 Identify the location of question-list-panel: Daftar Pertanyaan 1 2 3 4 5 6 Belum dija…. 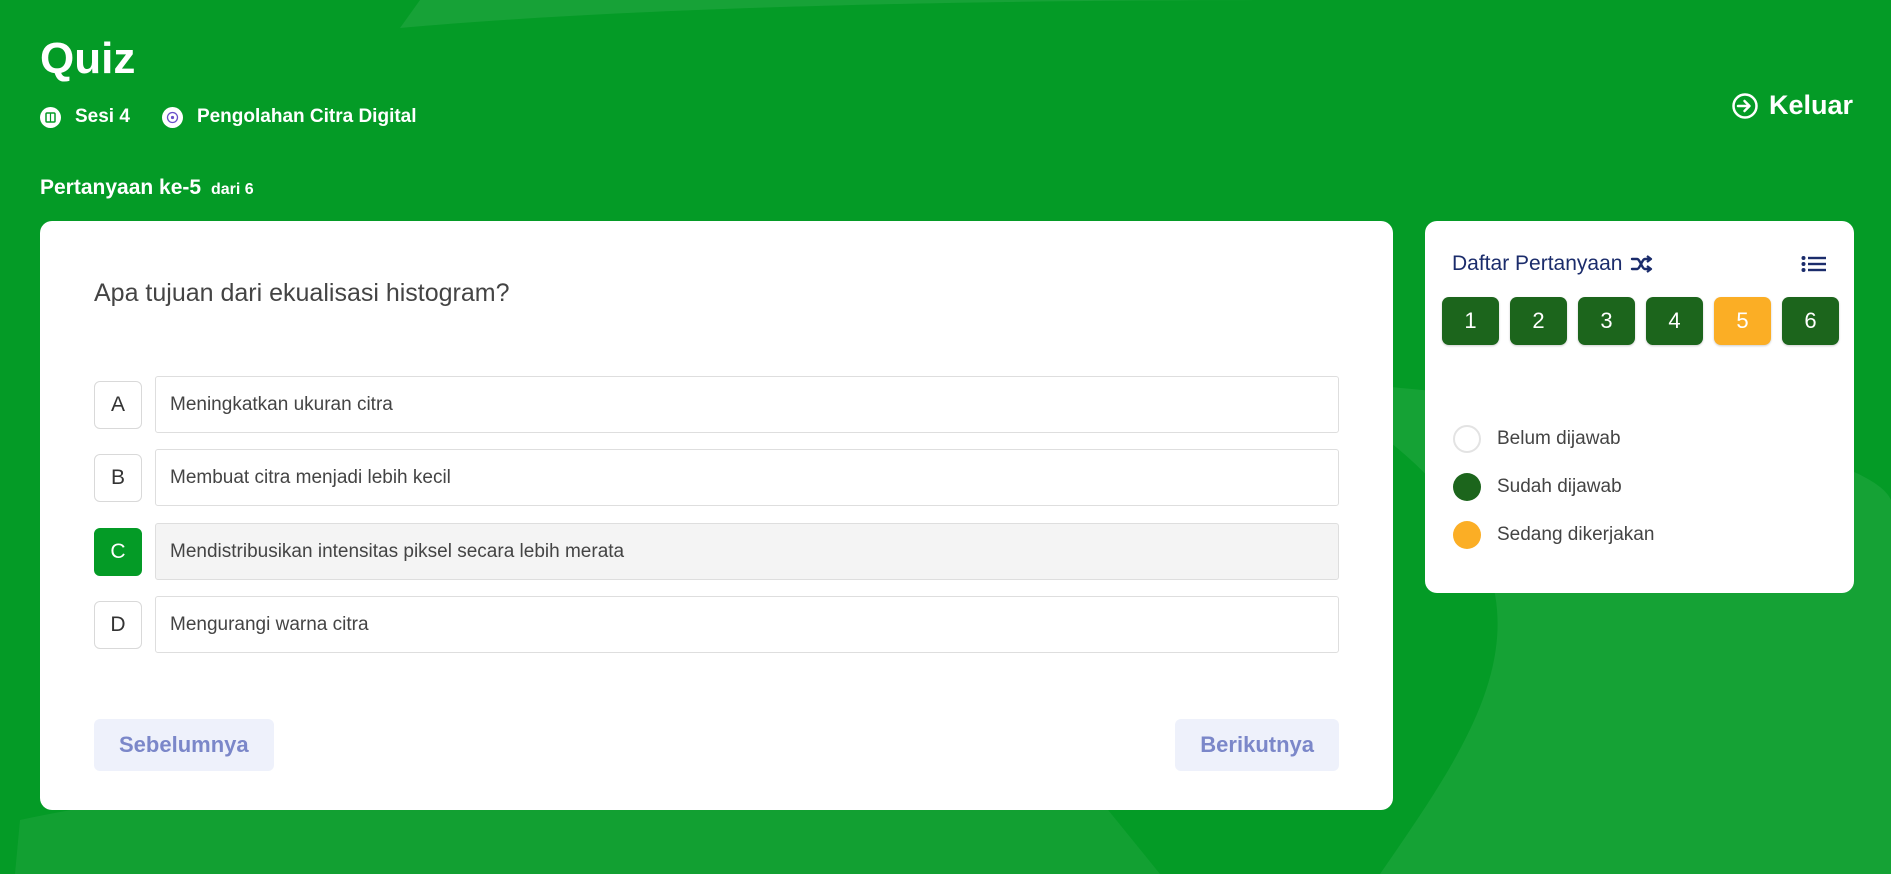
(1639, 407).